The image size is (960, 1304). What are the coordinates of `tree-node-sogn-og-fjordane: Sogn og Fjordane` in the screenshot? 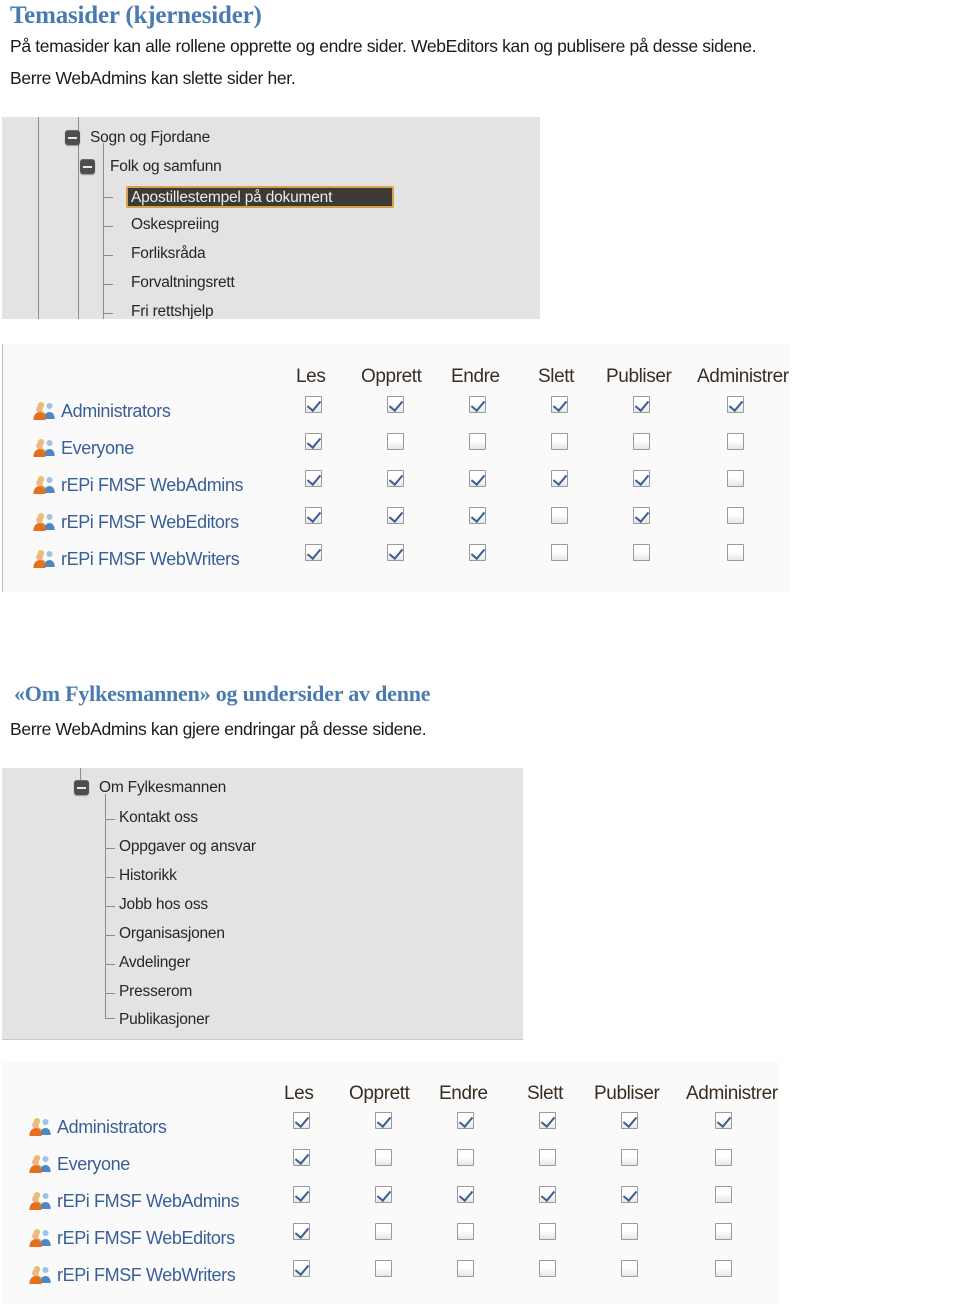 It's located at (150, 138).